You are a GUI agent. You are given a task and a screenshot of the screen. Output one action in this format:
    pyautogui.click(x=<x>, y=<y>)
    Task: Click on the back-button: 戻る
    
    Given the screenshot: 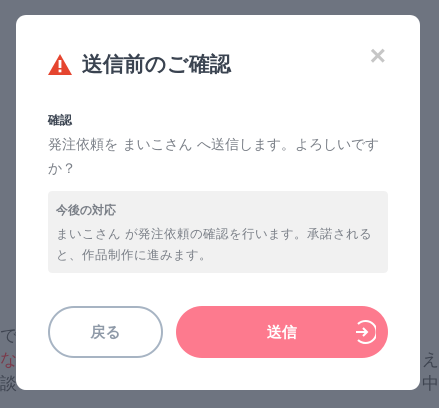 What is the action you would take?
    pyautogui.click(x=105, y=332)
    